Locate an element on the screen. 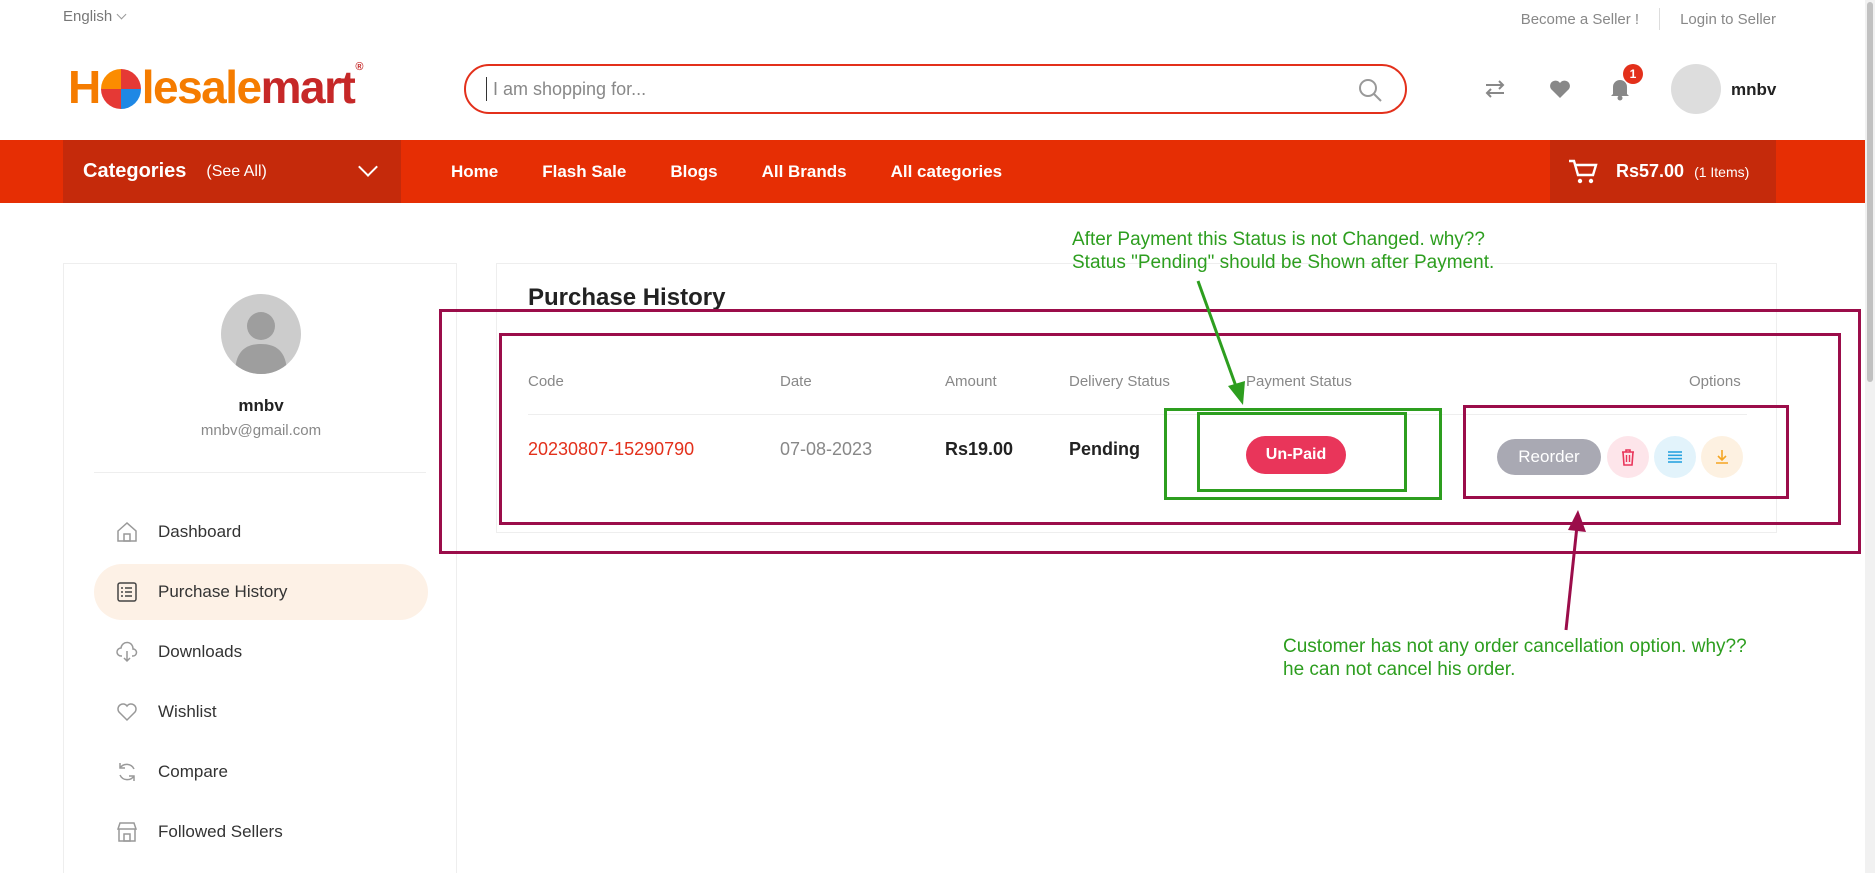 The height and width of the screenshot is (873, 1875). categories-dropdown: Categories (See All) is located at coordinates (232, 171).